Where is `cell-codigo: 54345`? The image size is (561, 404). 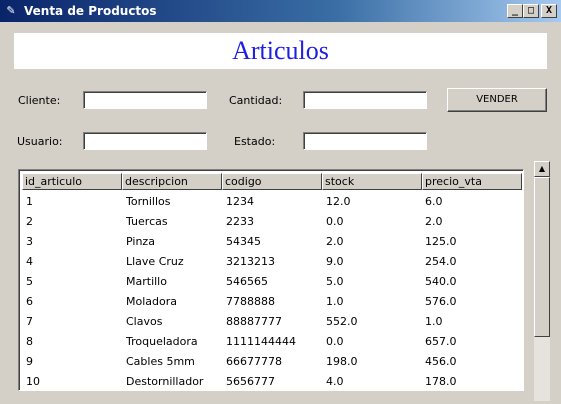
cell-codigo: 54345 is located at coordinates (243, 241).